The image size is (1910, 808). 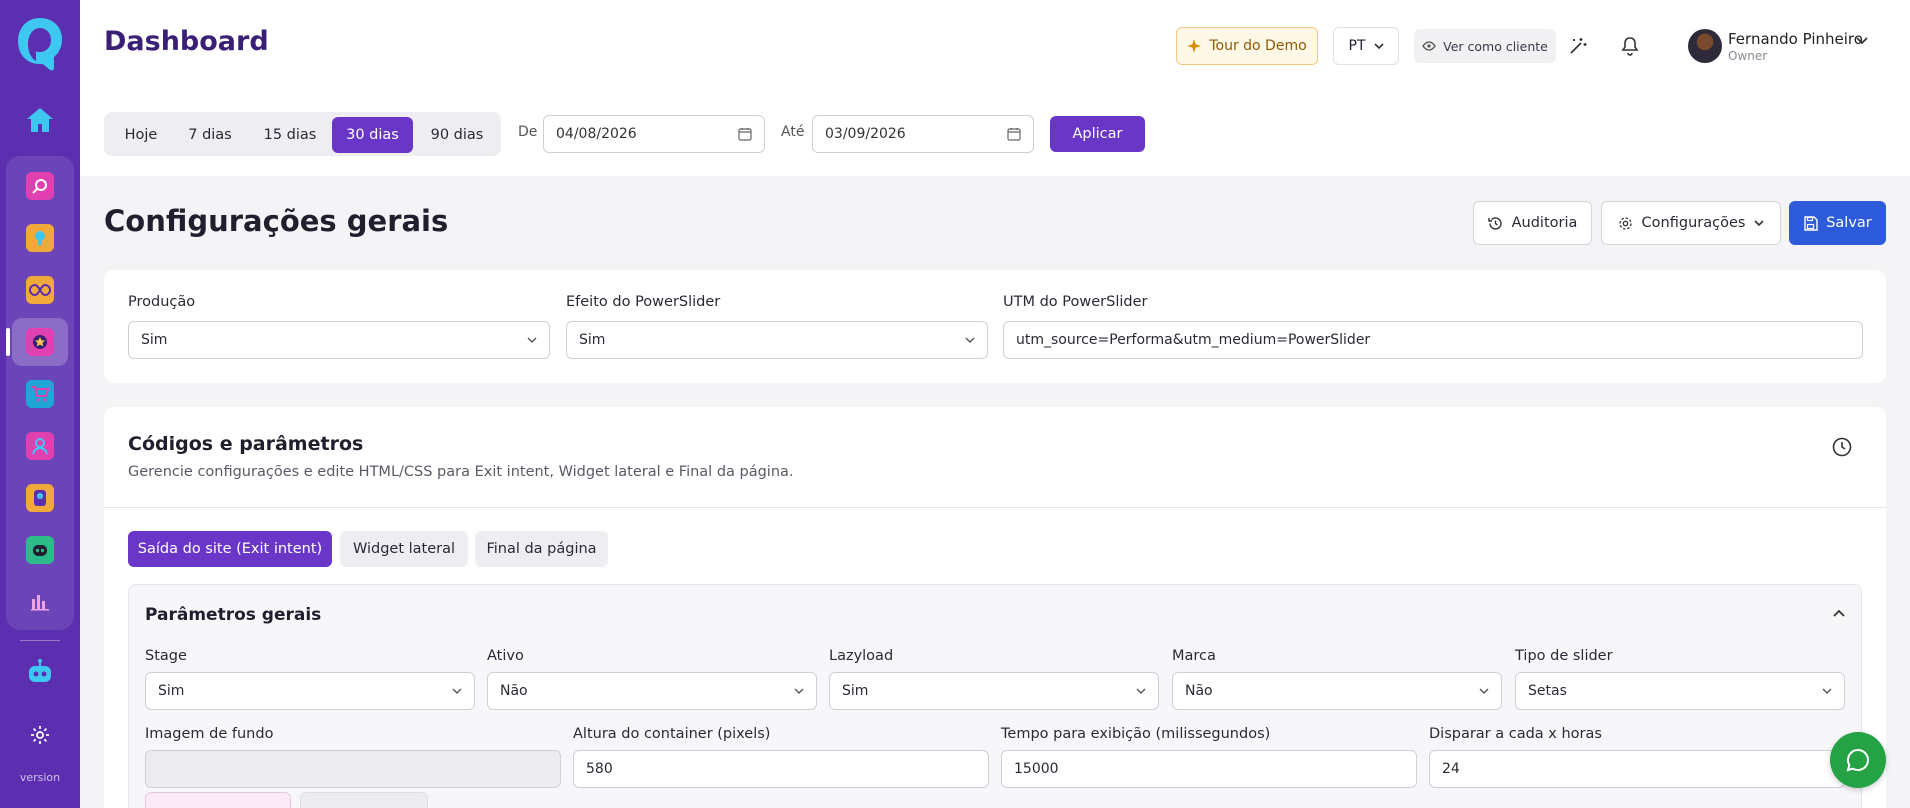 What do you see at coordinates (1811, 223) in the screenshot?
I see `save-icon` at bounding box center [1811, 223].